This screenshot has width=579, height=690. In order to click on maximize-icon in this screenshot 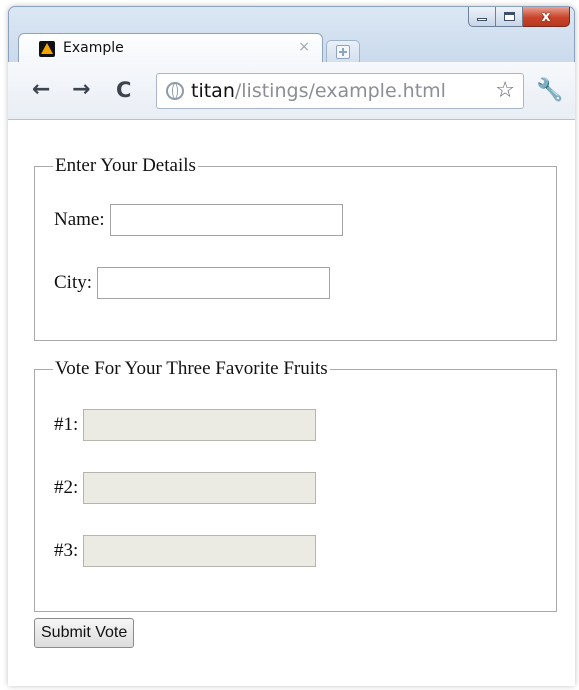, I will do `click(509, 16)`.